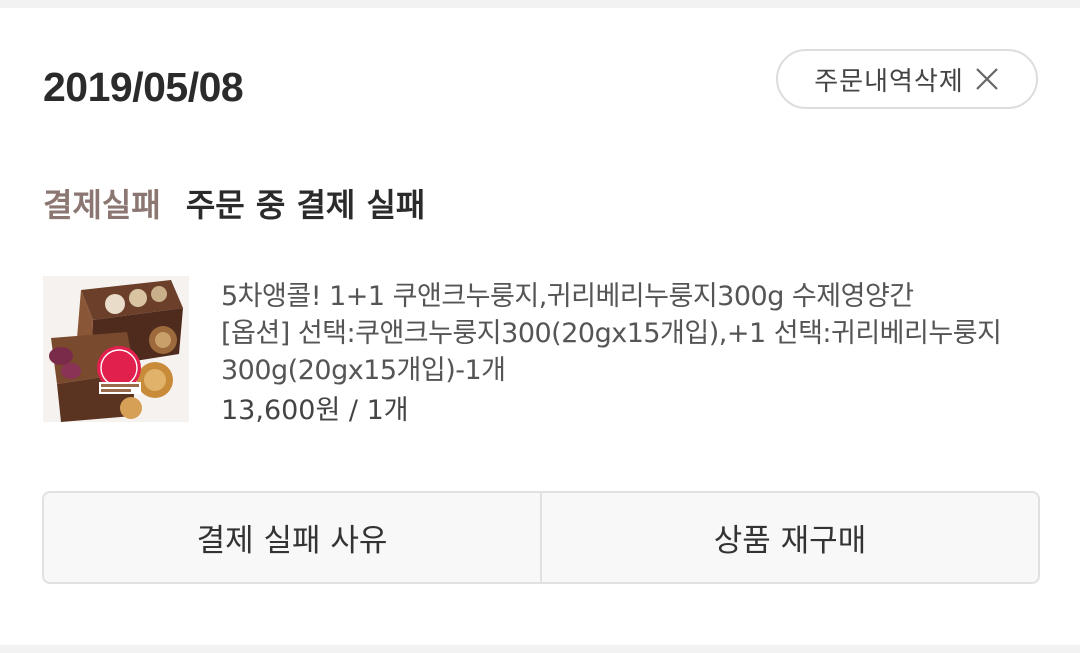 This screenshot has width=1080, height=653. What do you see at coordinates (987, 79) in the screenshot?
I see `close-icon` at bounding box center [987, 79].